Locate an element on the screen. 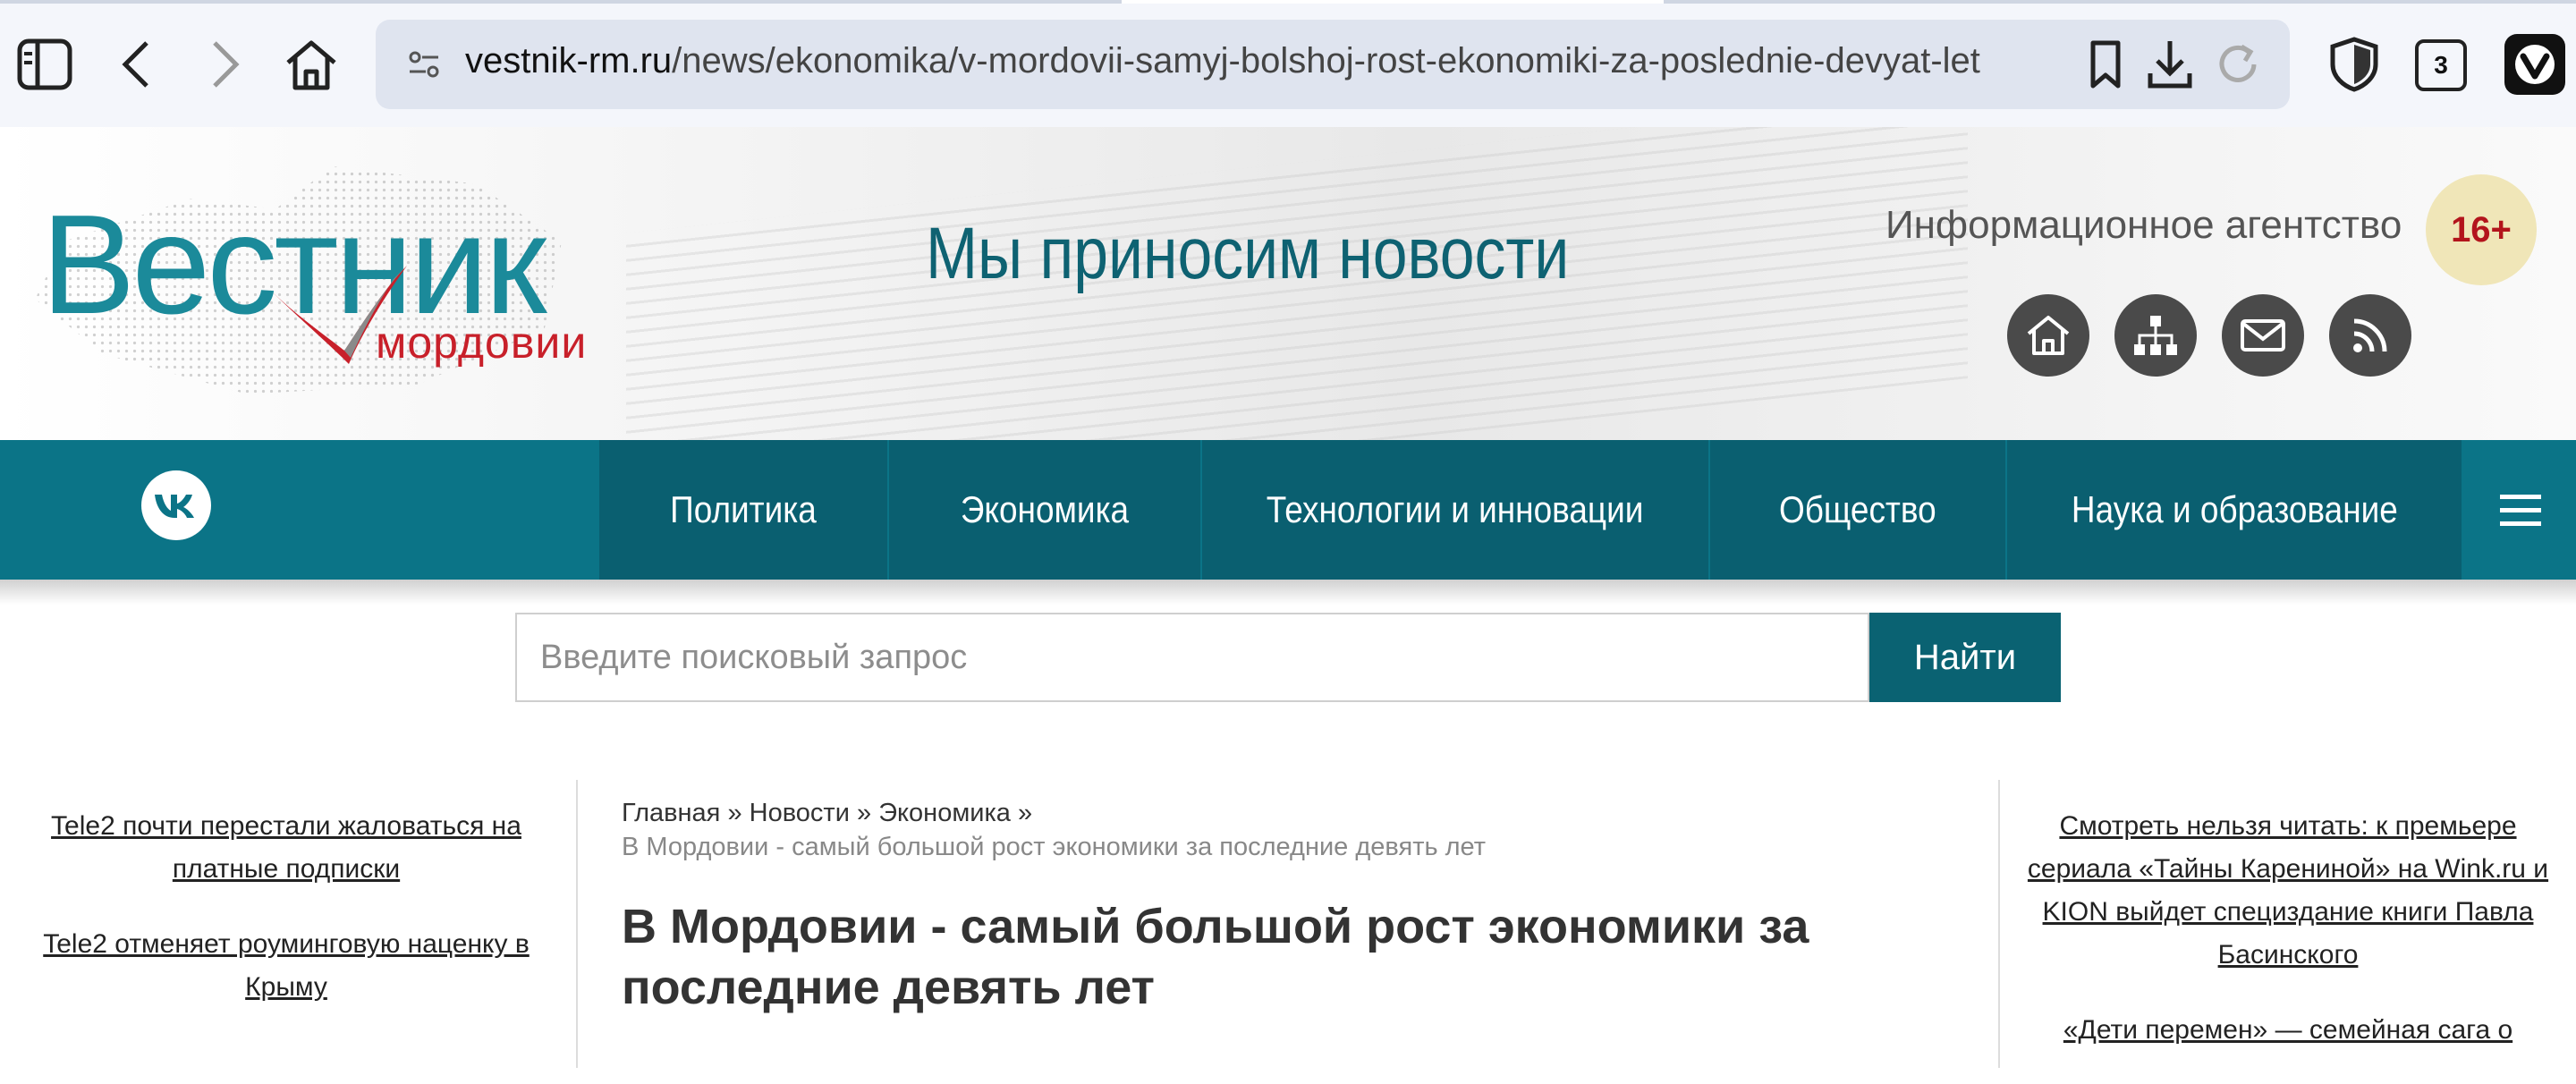 Image resolution: width=2576 pixels, height=1084 pixels. nav-item-society: Общество is located at coordinates (1858, 510).